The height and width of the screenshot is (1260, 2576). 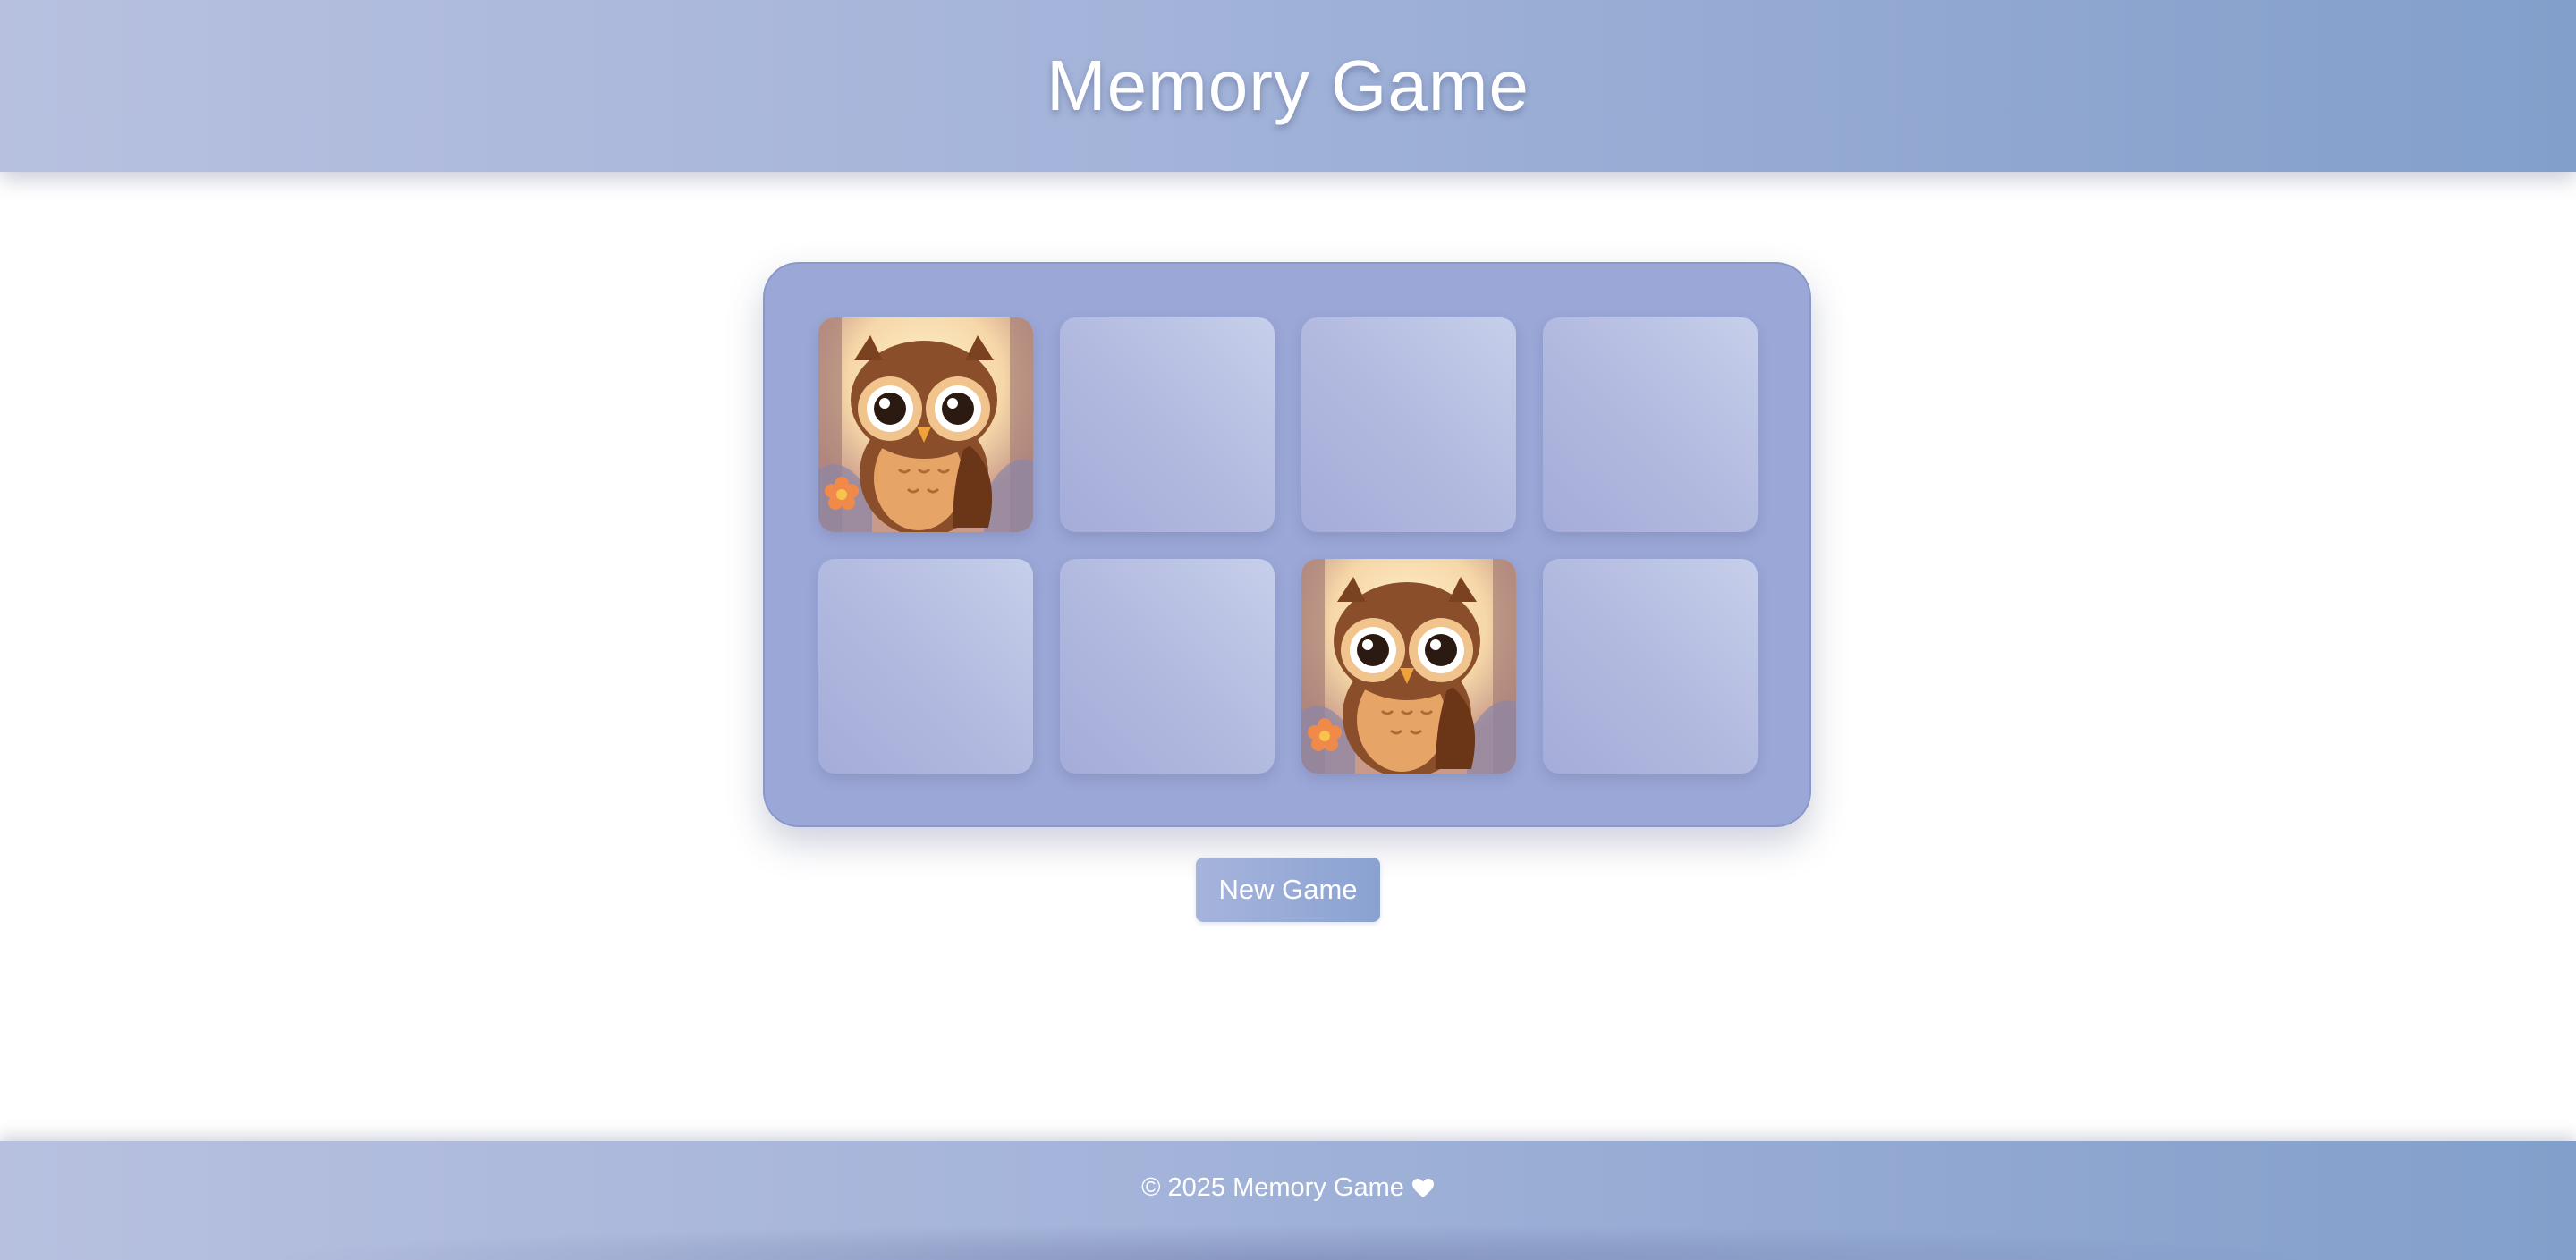 I want to click on controls: New Game, so click(x=1288, y=890).